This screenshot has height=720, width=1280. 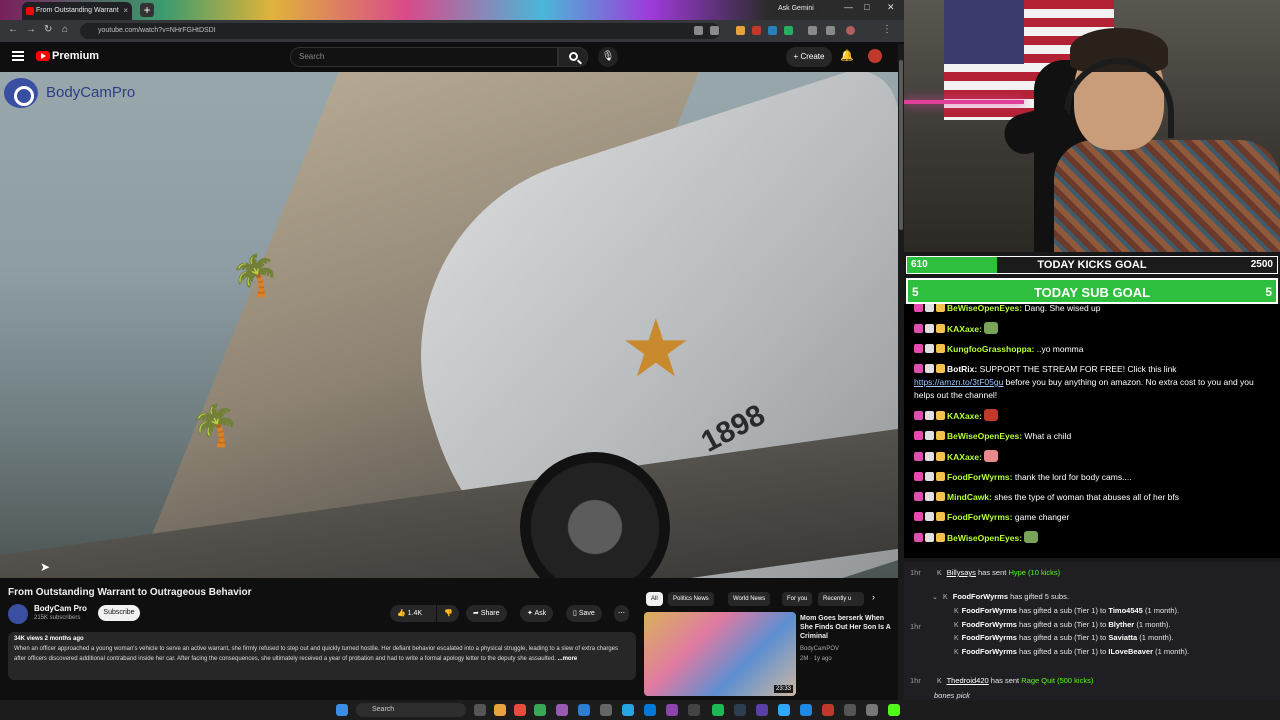 I want to click on bookmark-star-icon, so click(x=714, y=30).